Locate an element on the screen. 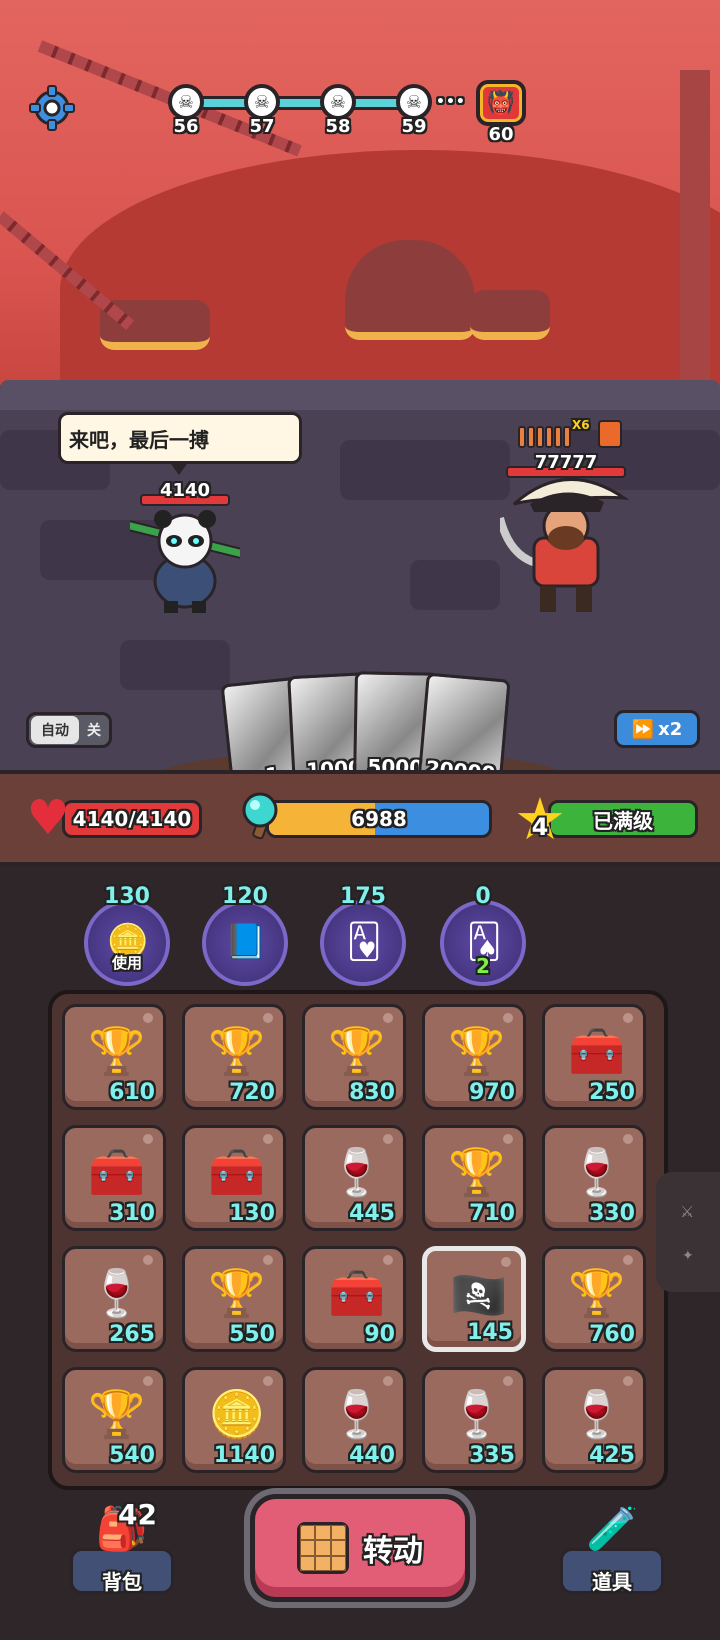 This screenshot has width=720, height=1640. item-value: 710 is located at coordinates (492, 1213).